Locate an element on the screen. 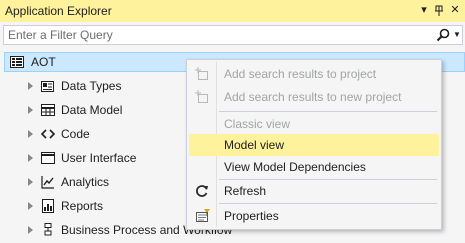 This screenshot has width=465, height=243. close-icon: ✕ is located at coordinates (455, 10).